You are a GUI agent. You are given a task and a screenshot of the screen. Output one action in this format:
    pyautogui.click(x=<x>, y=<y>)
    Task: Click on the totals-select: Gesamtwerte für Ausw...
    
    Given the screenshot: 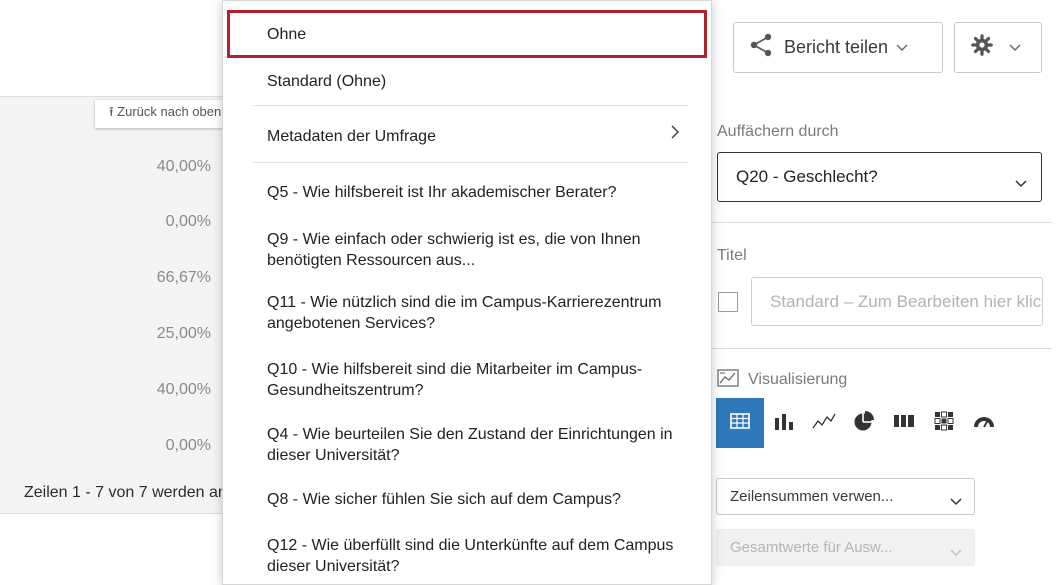 What is the action you would take?
    pyautogui.click(x=845, y=547)
    